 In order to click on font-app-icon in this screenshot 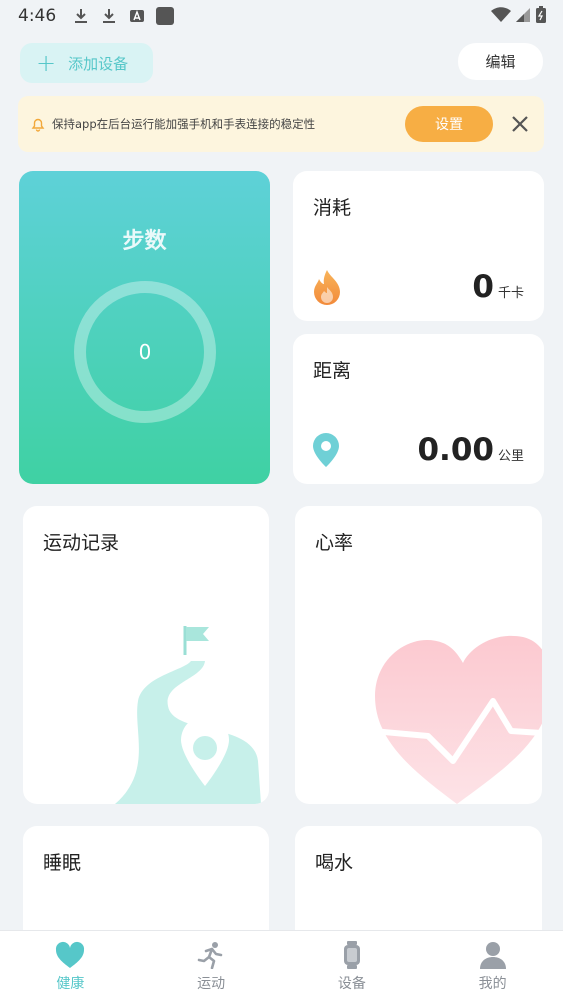, I will do `click(137, 16)`.